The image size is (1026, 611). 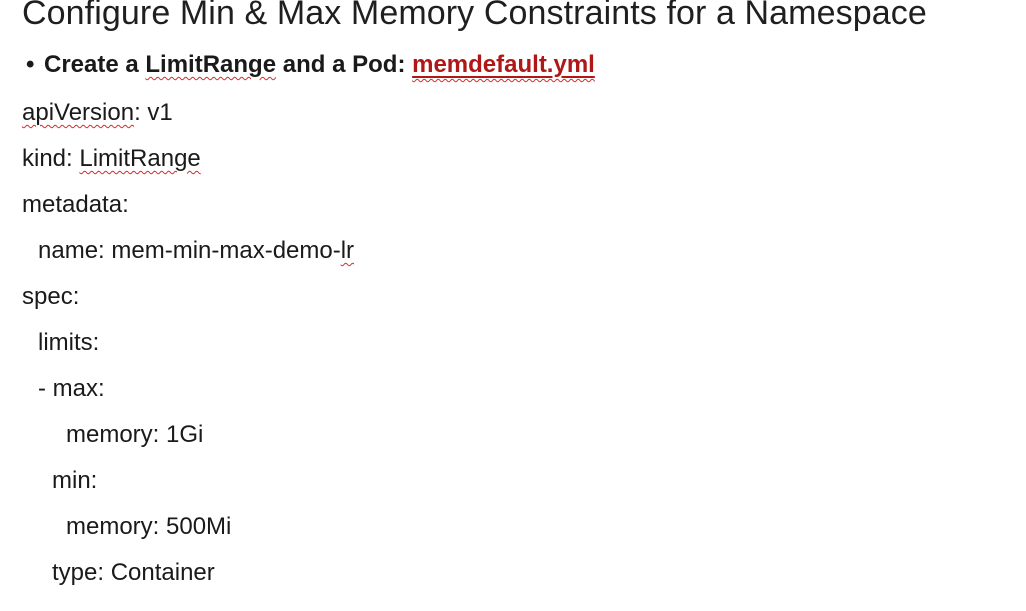 I want to click on code-value-v1: : v1, so click(x=153, y=112).